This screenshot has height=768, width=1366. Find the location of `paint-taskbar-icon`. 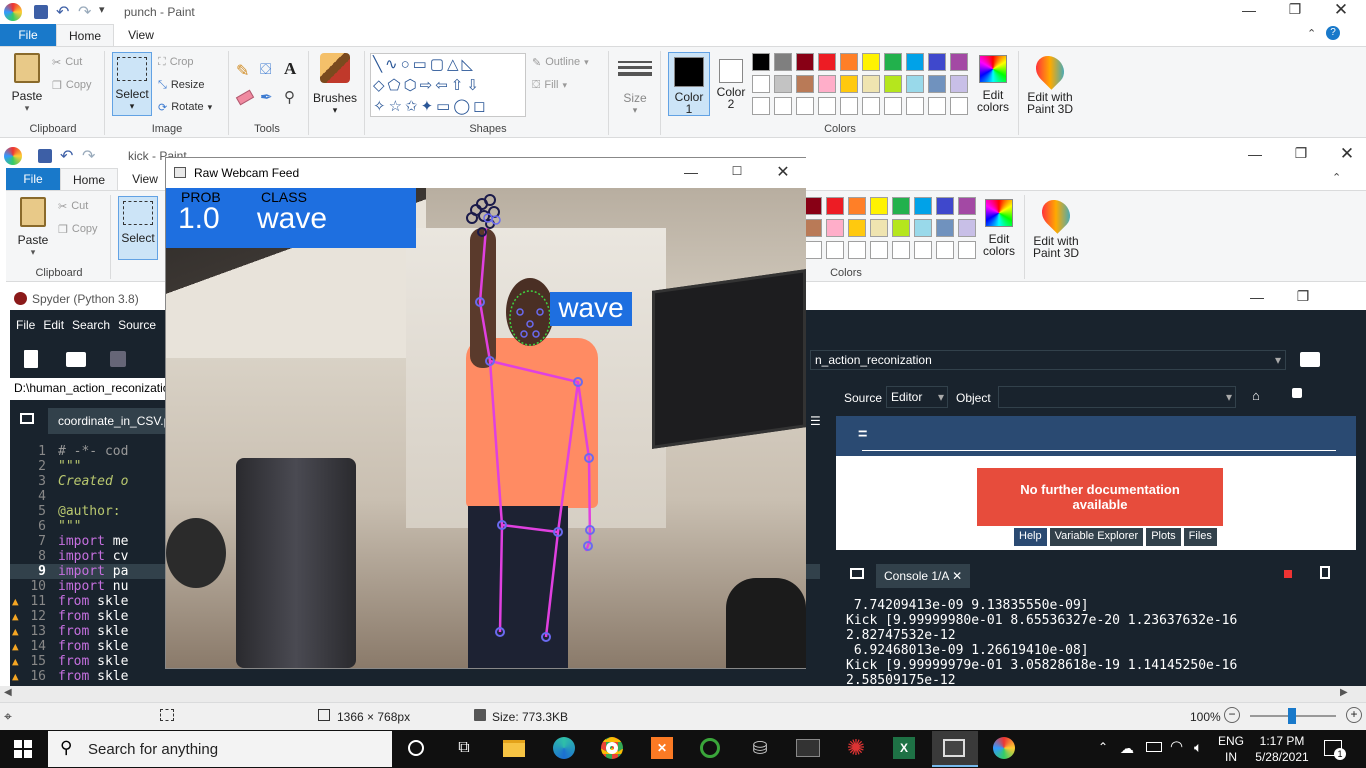

paint-taskbar-icon is located at coordinates (1004, 748).